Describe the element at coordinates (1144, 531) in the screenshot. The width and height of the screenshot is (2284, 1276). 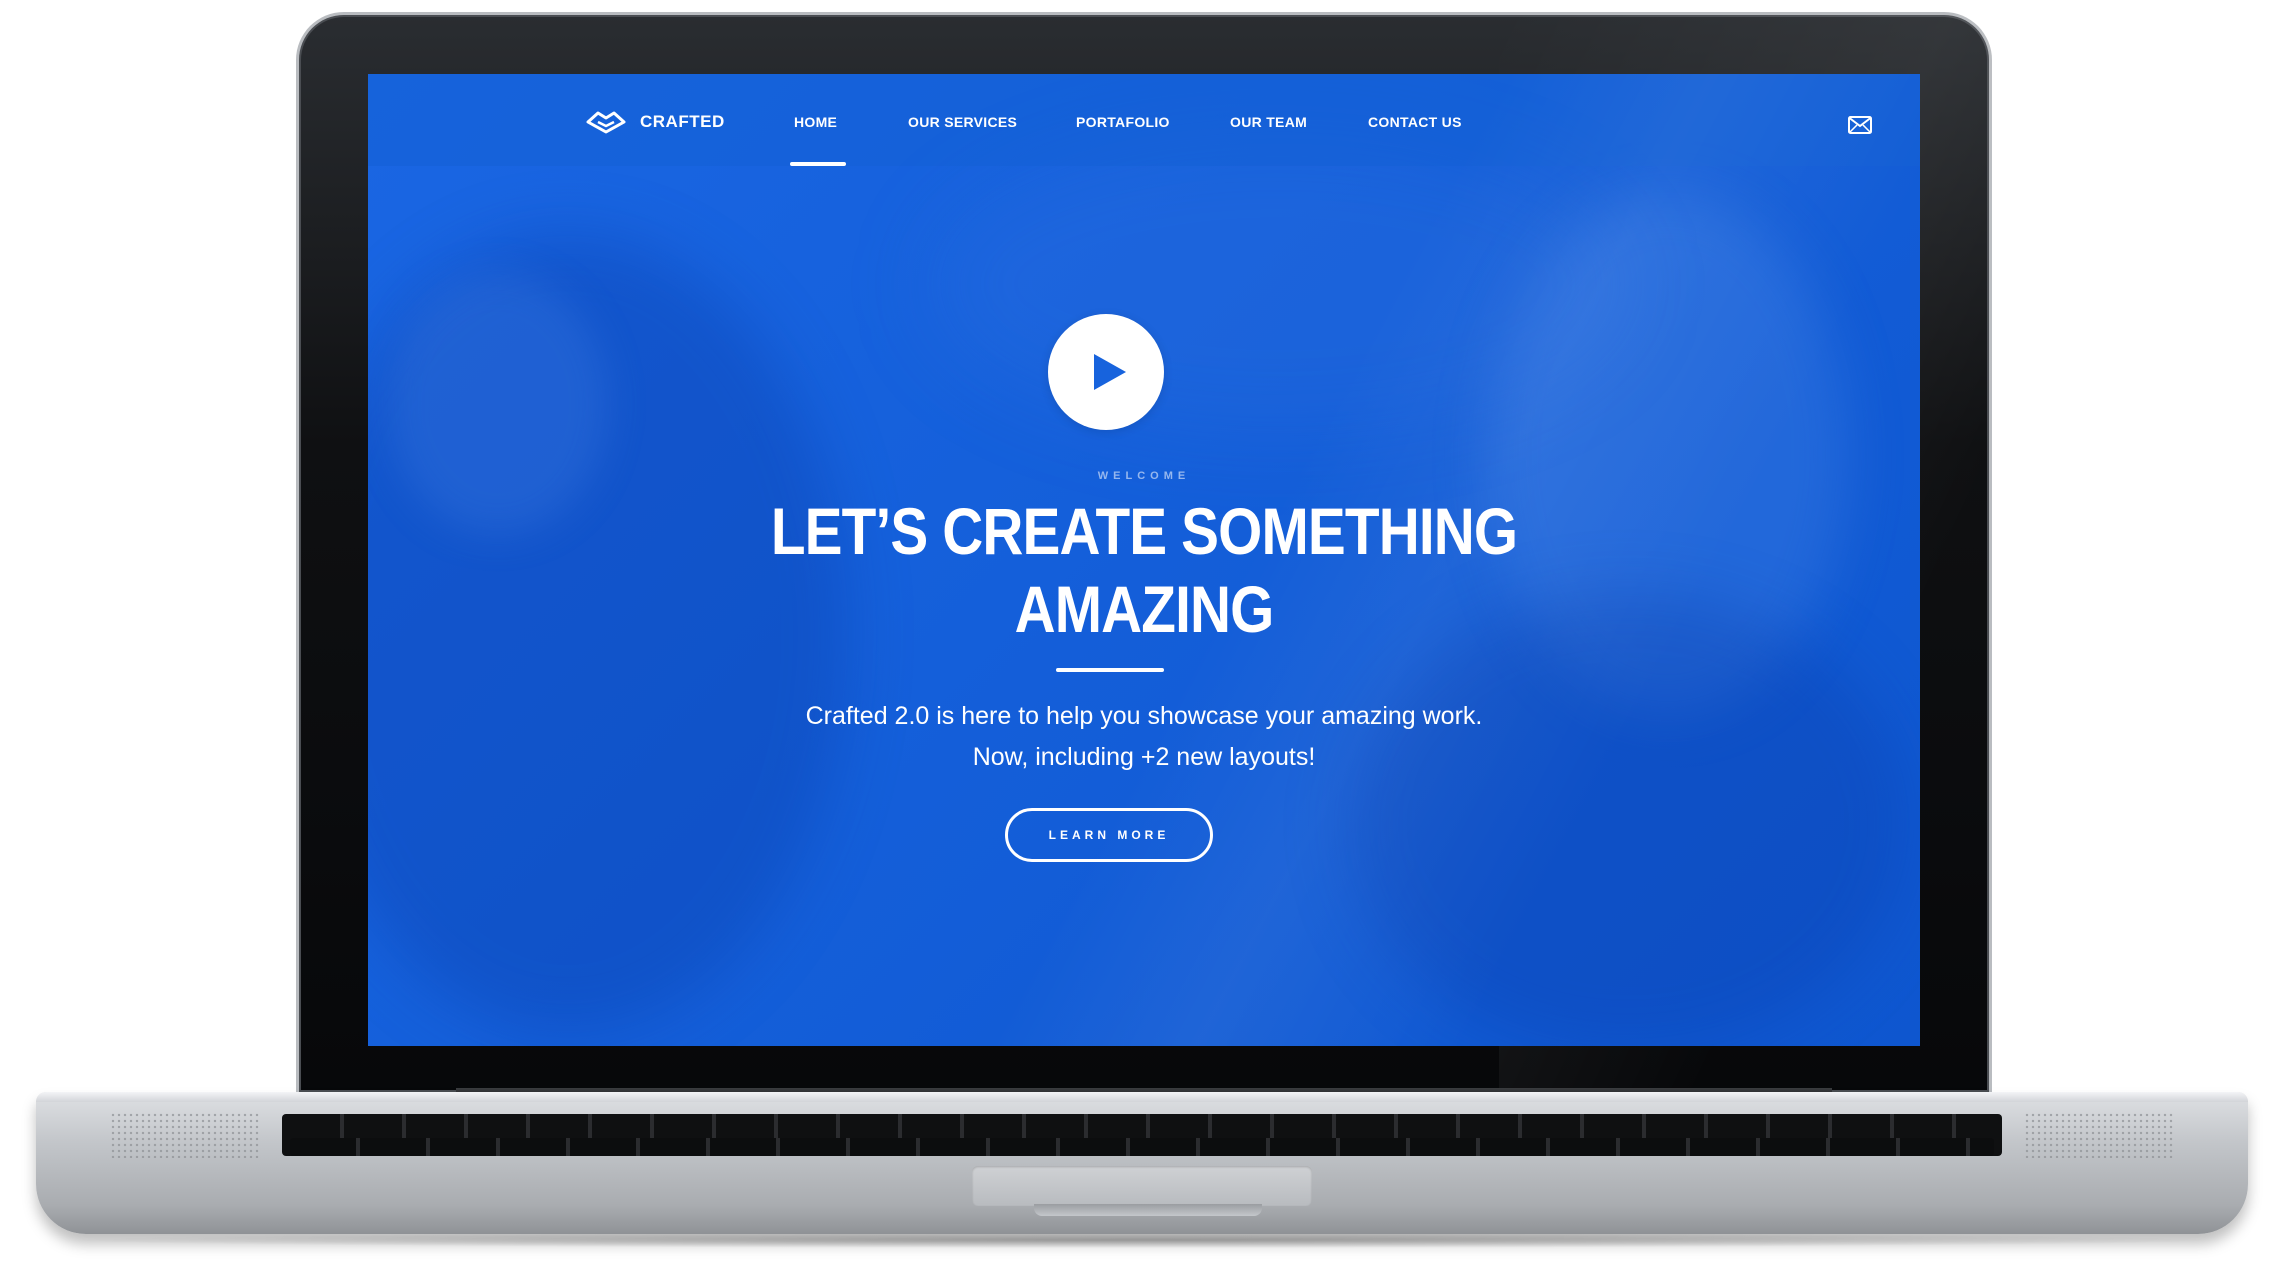
I see `hero-headline-line-1: LET’S CREATE SOMETHING` at that location.